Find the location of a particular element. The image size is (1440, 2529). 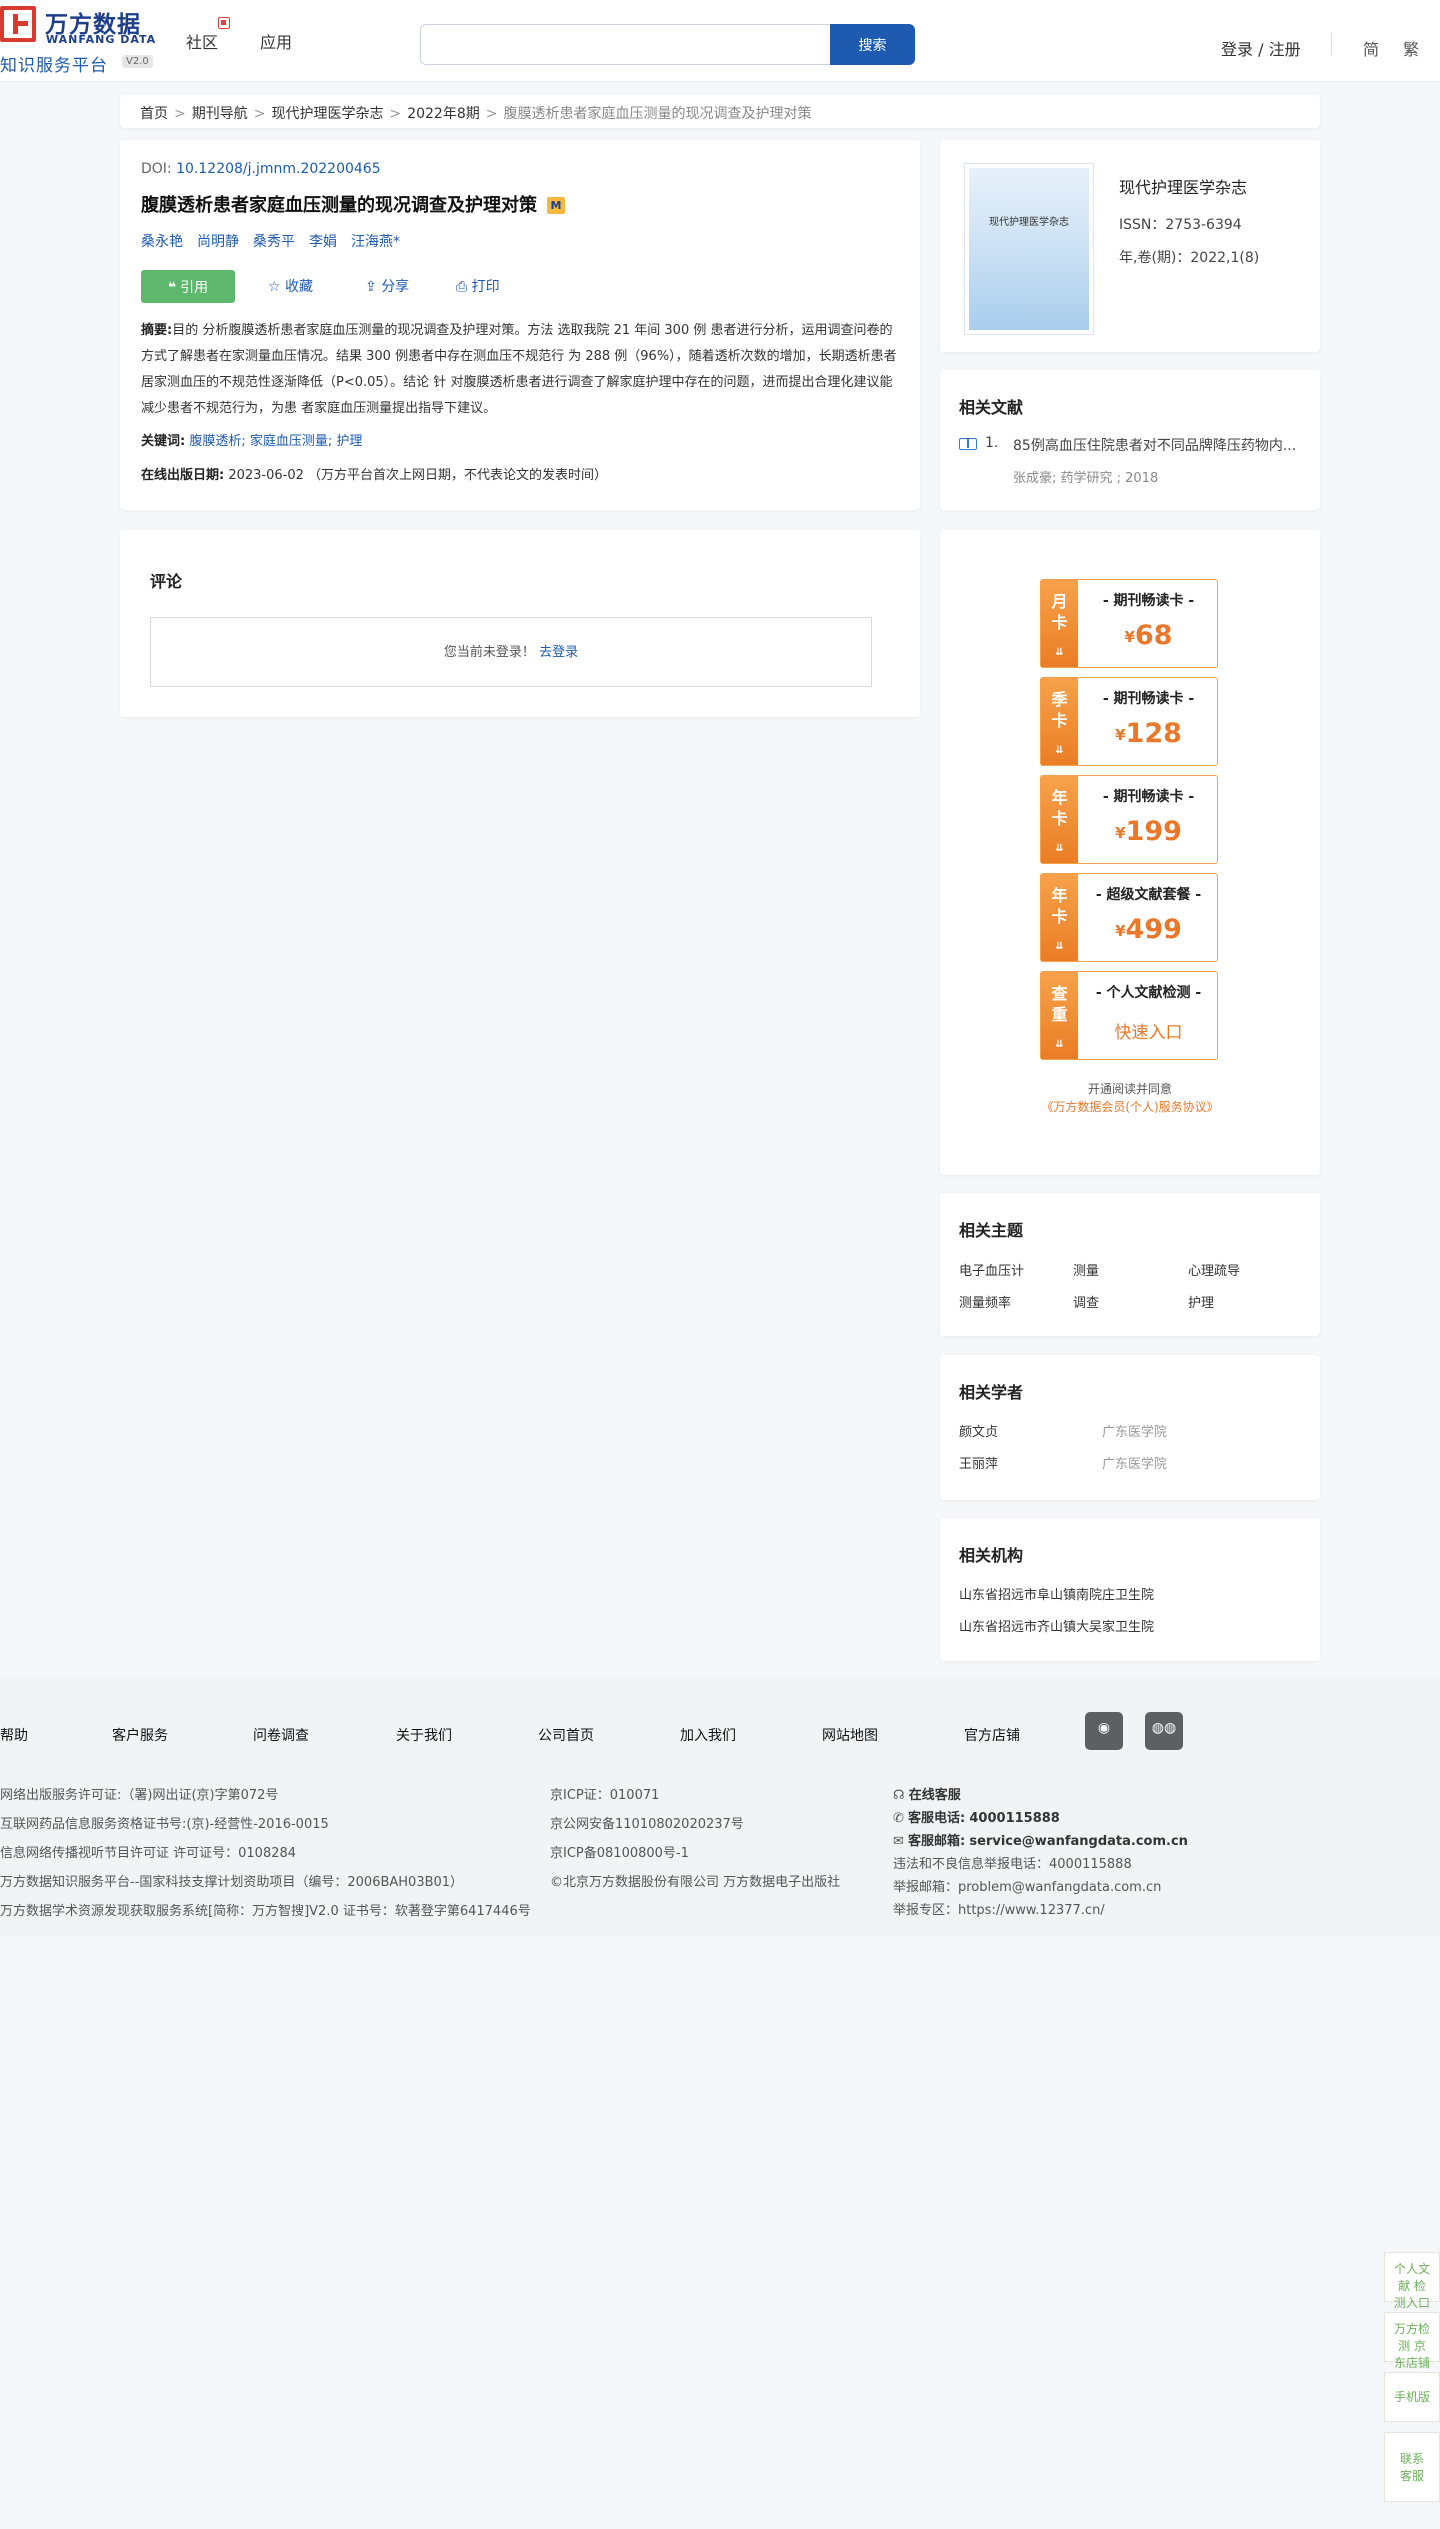

breadcrumb-journal: 现代护理医学杂志 is located at coordinates (327, 114).